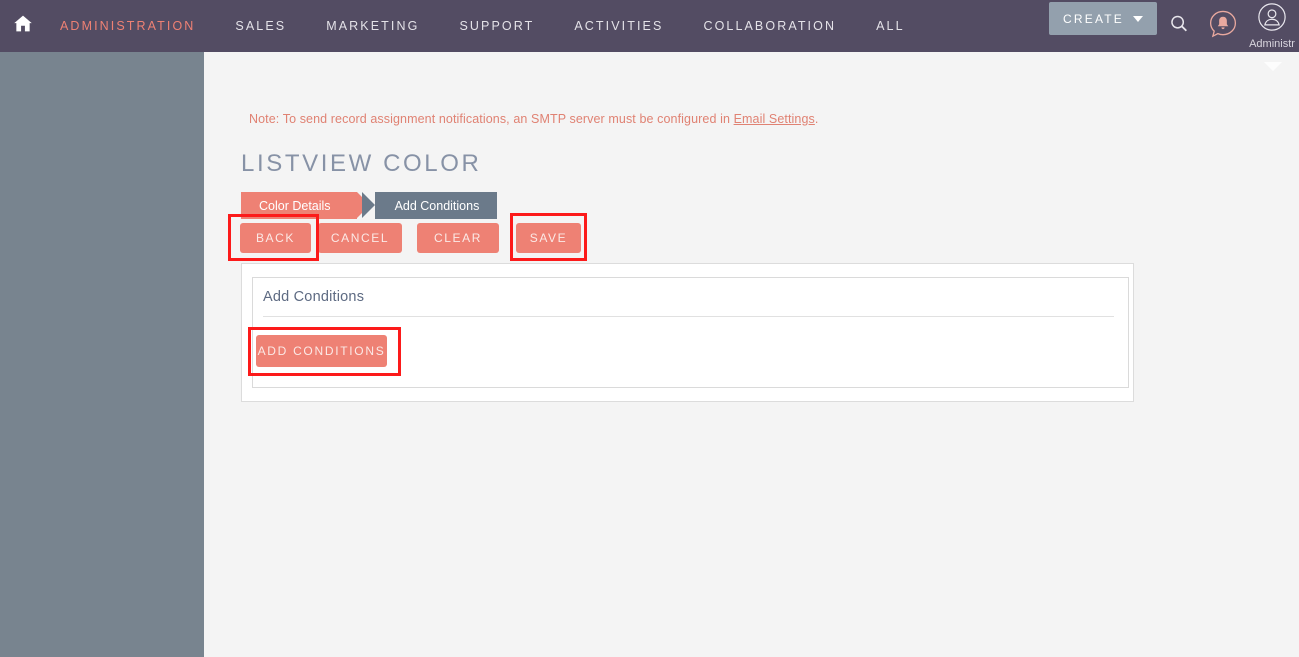  I want to click on step-tab-add-conditions: Add Conditions, so click(429, 205).